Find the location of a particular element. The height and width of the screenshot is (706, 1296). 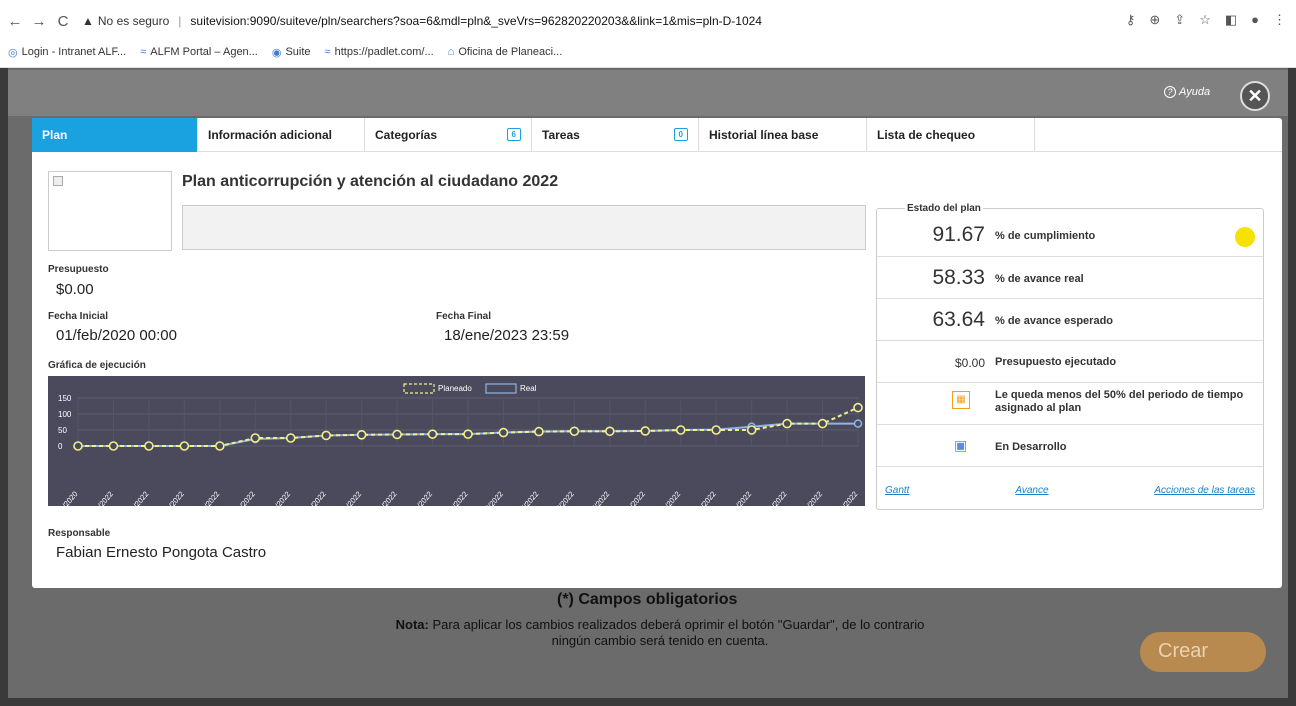

tab-info: Información adicional is located at coordinates (281, 135).